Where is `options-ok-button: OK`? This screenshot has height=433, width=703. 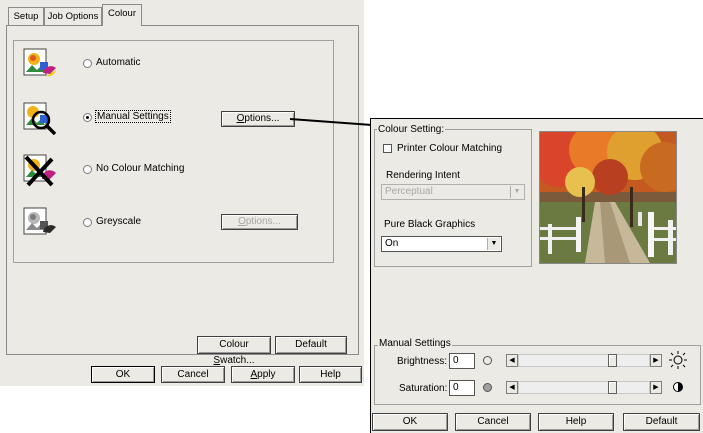
options-ok-button: OK is located at coordinates (410, 422).